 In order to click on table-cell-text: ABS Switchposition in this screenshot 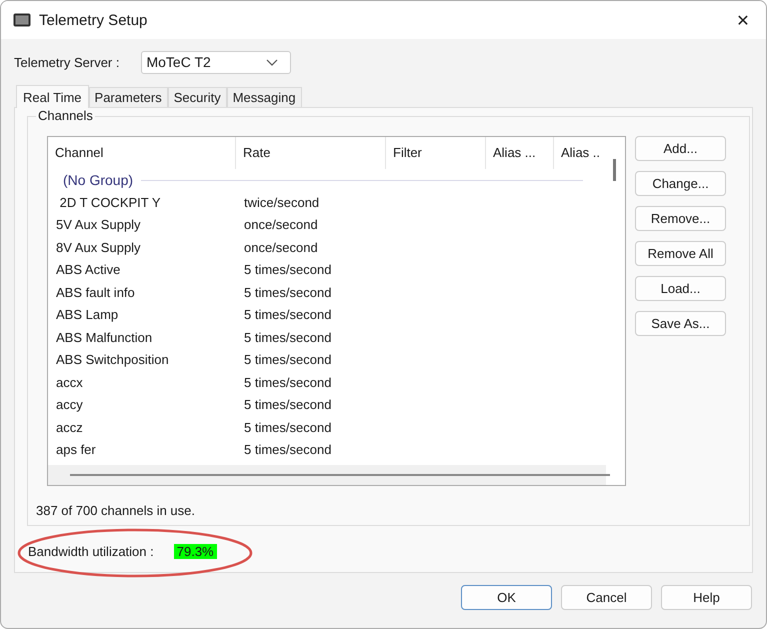, I will do `click(112, 360)`.